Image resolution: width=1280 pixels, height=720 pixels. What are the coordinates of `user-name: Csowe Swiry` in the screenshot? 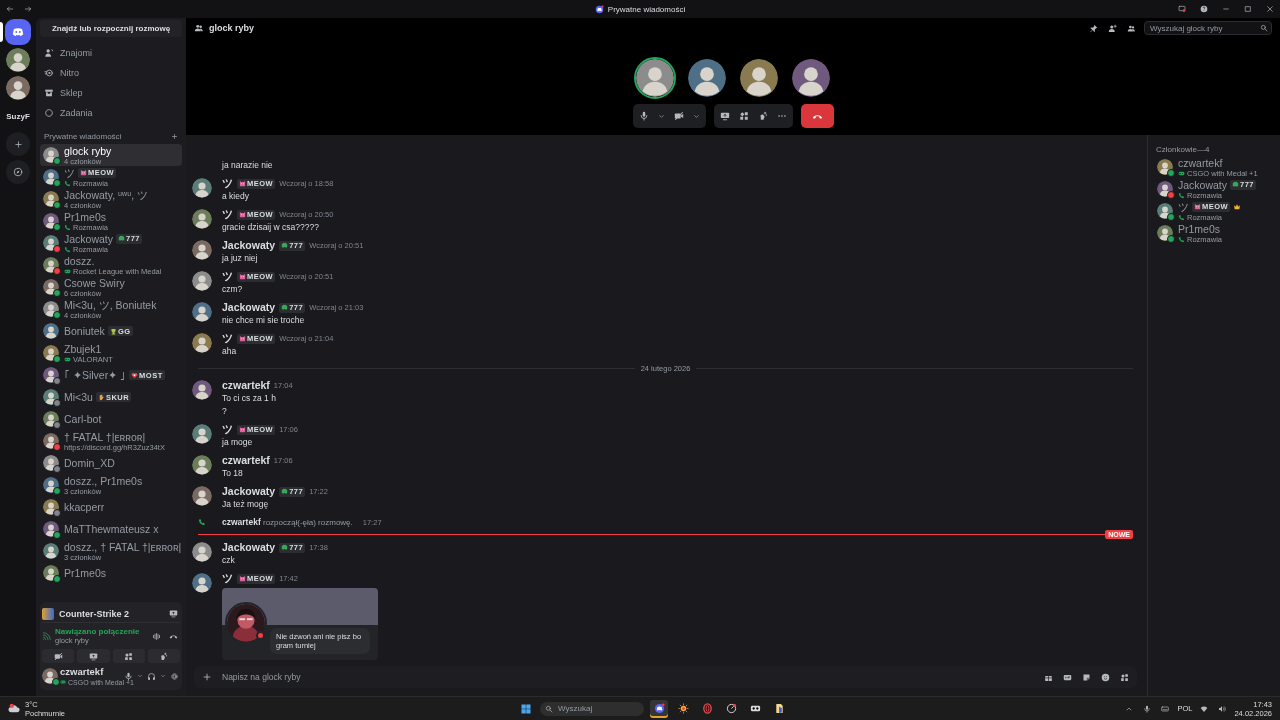 It's located at (94, 282).